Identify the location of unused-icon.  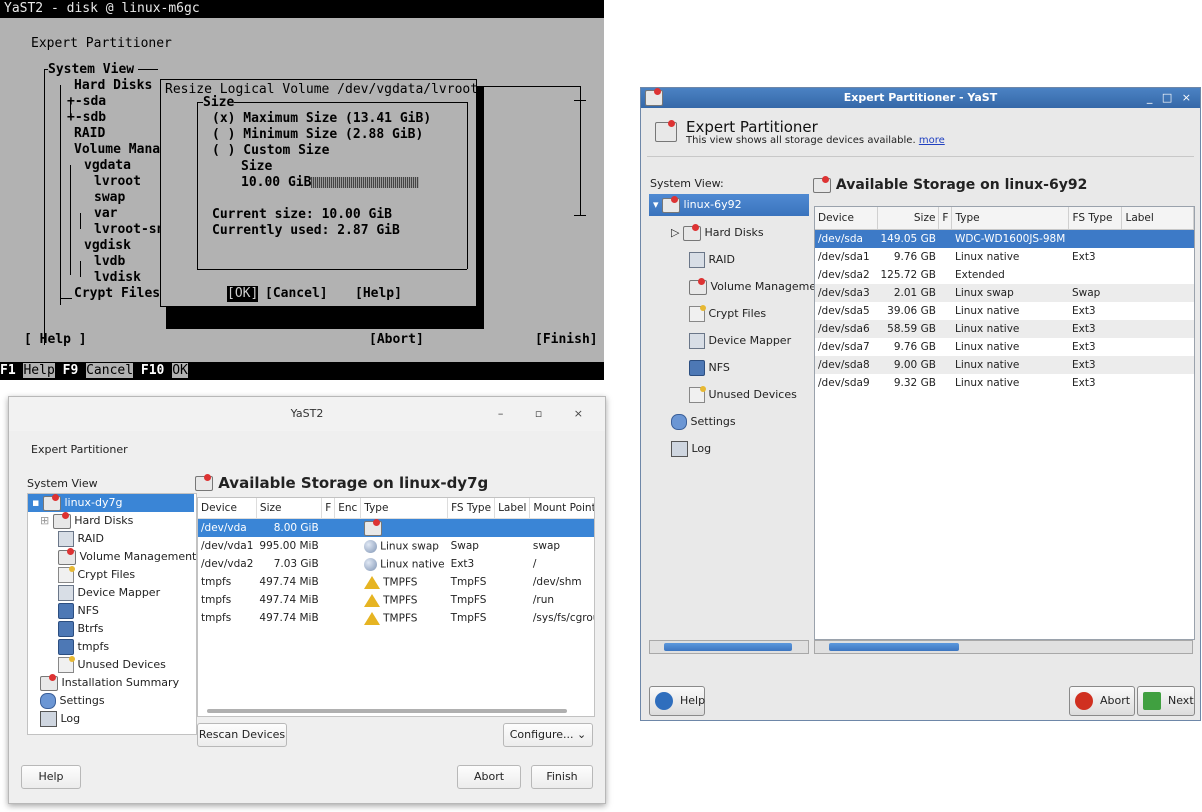
(697, 394).